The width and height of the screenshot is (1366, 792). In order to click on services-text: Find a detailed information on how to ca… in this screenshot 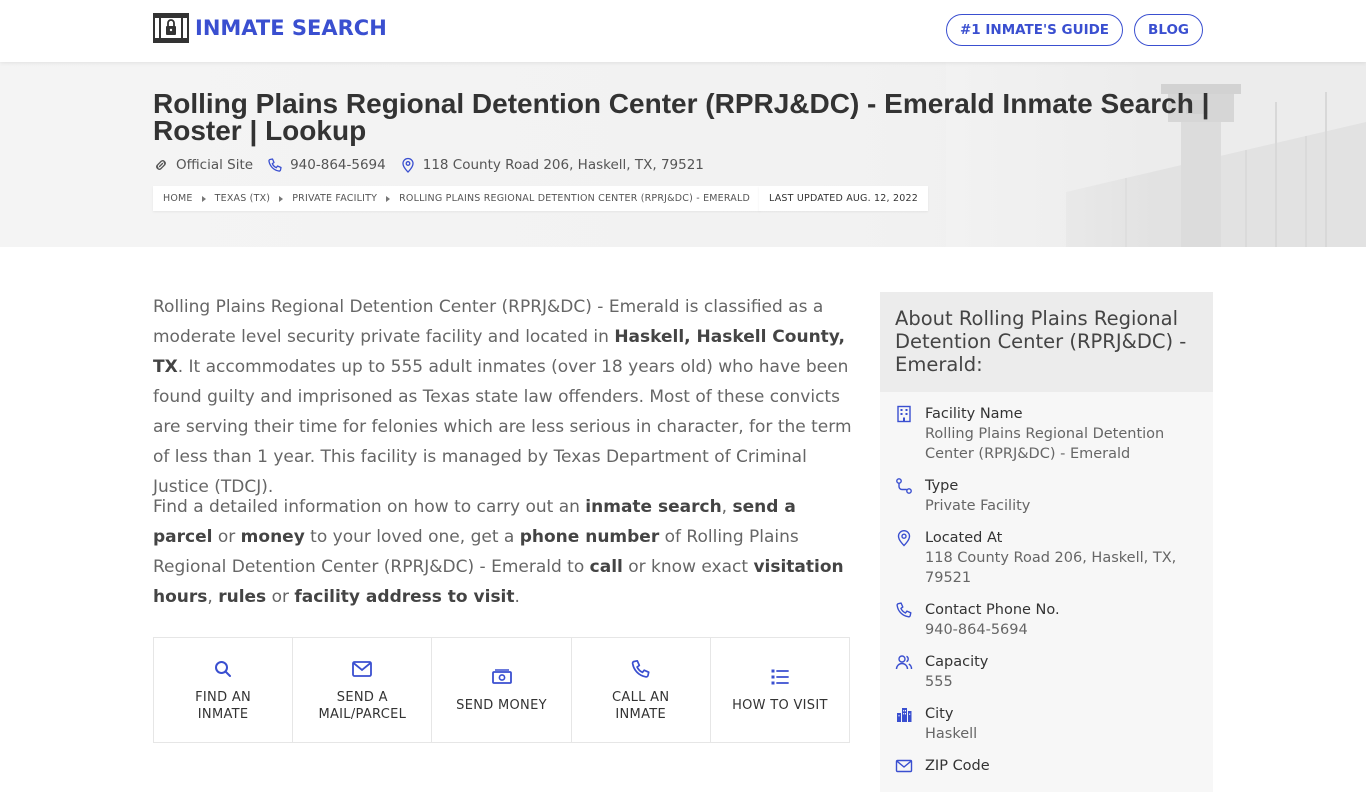, I will do `click(369, 507)`.